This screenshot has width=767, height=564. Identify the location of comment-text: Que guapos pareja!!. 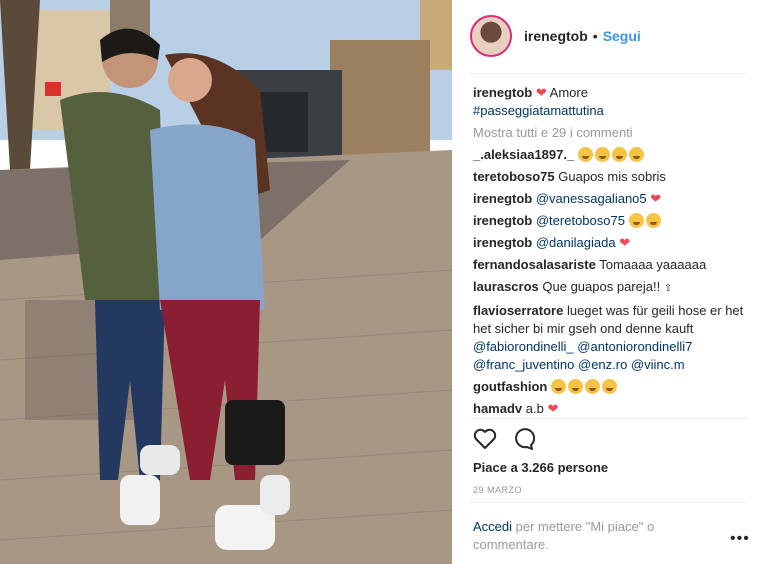
(601, 286).